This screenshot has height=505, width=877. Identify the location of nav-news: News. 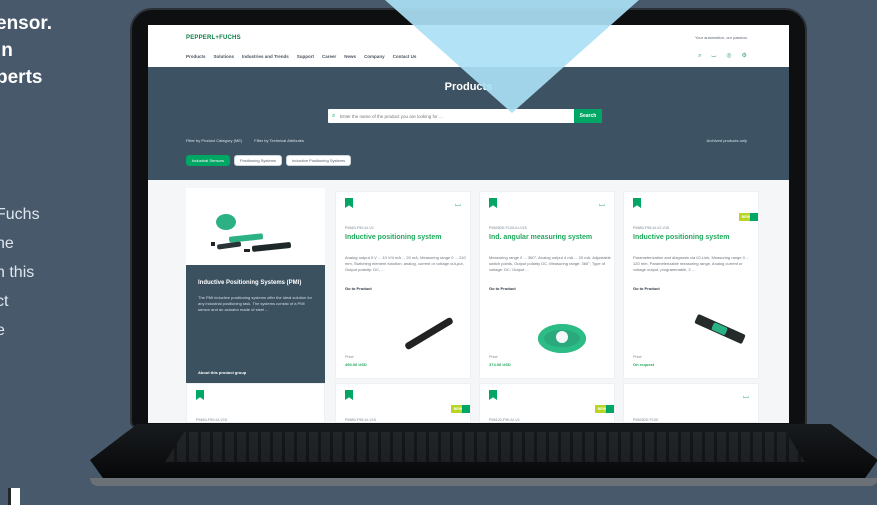
(350, 56).